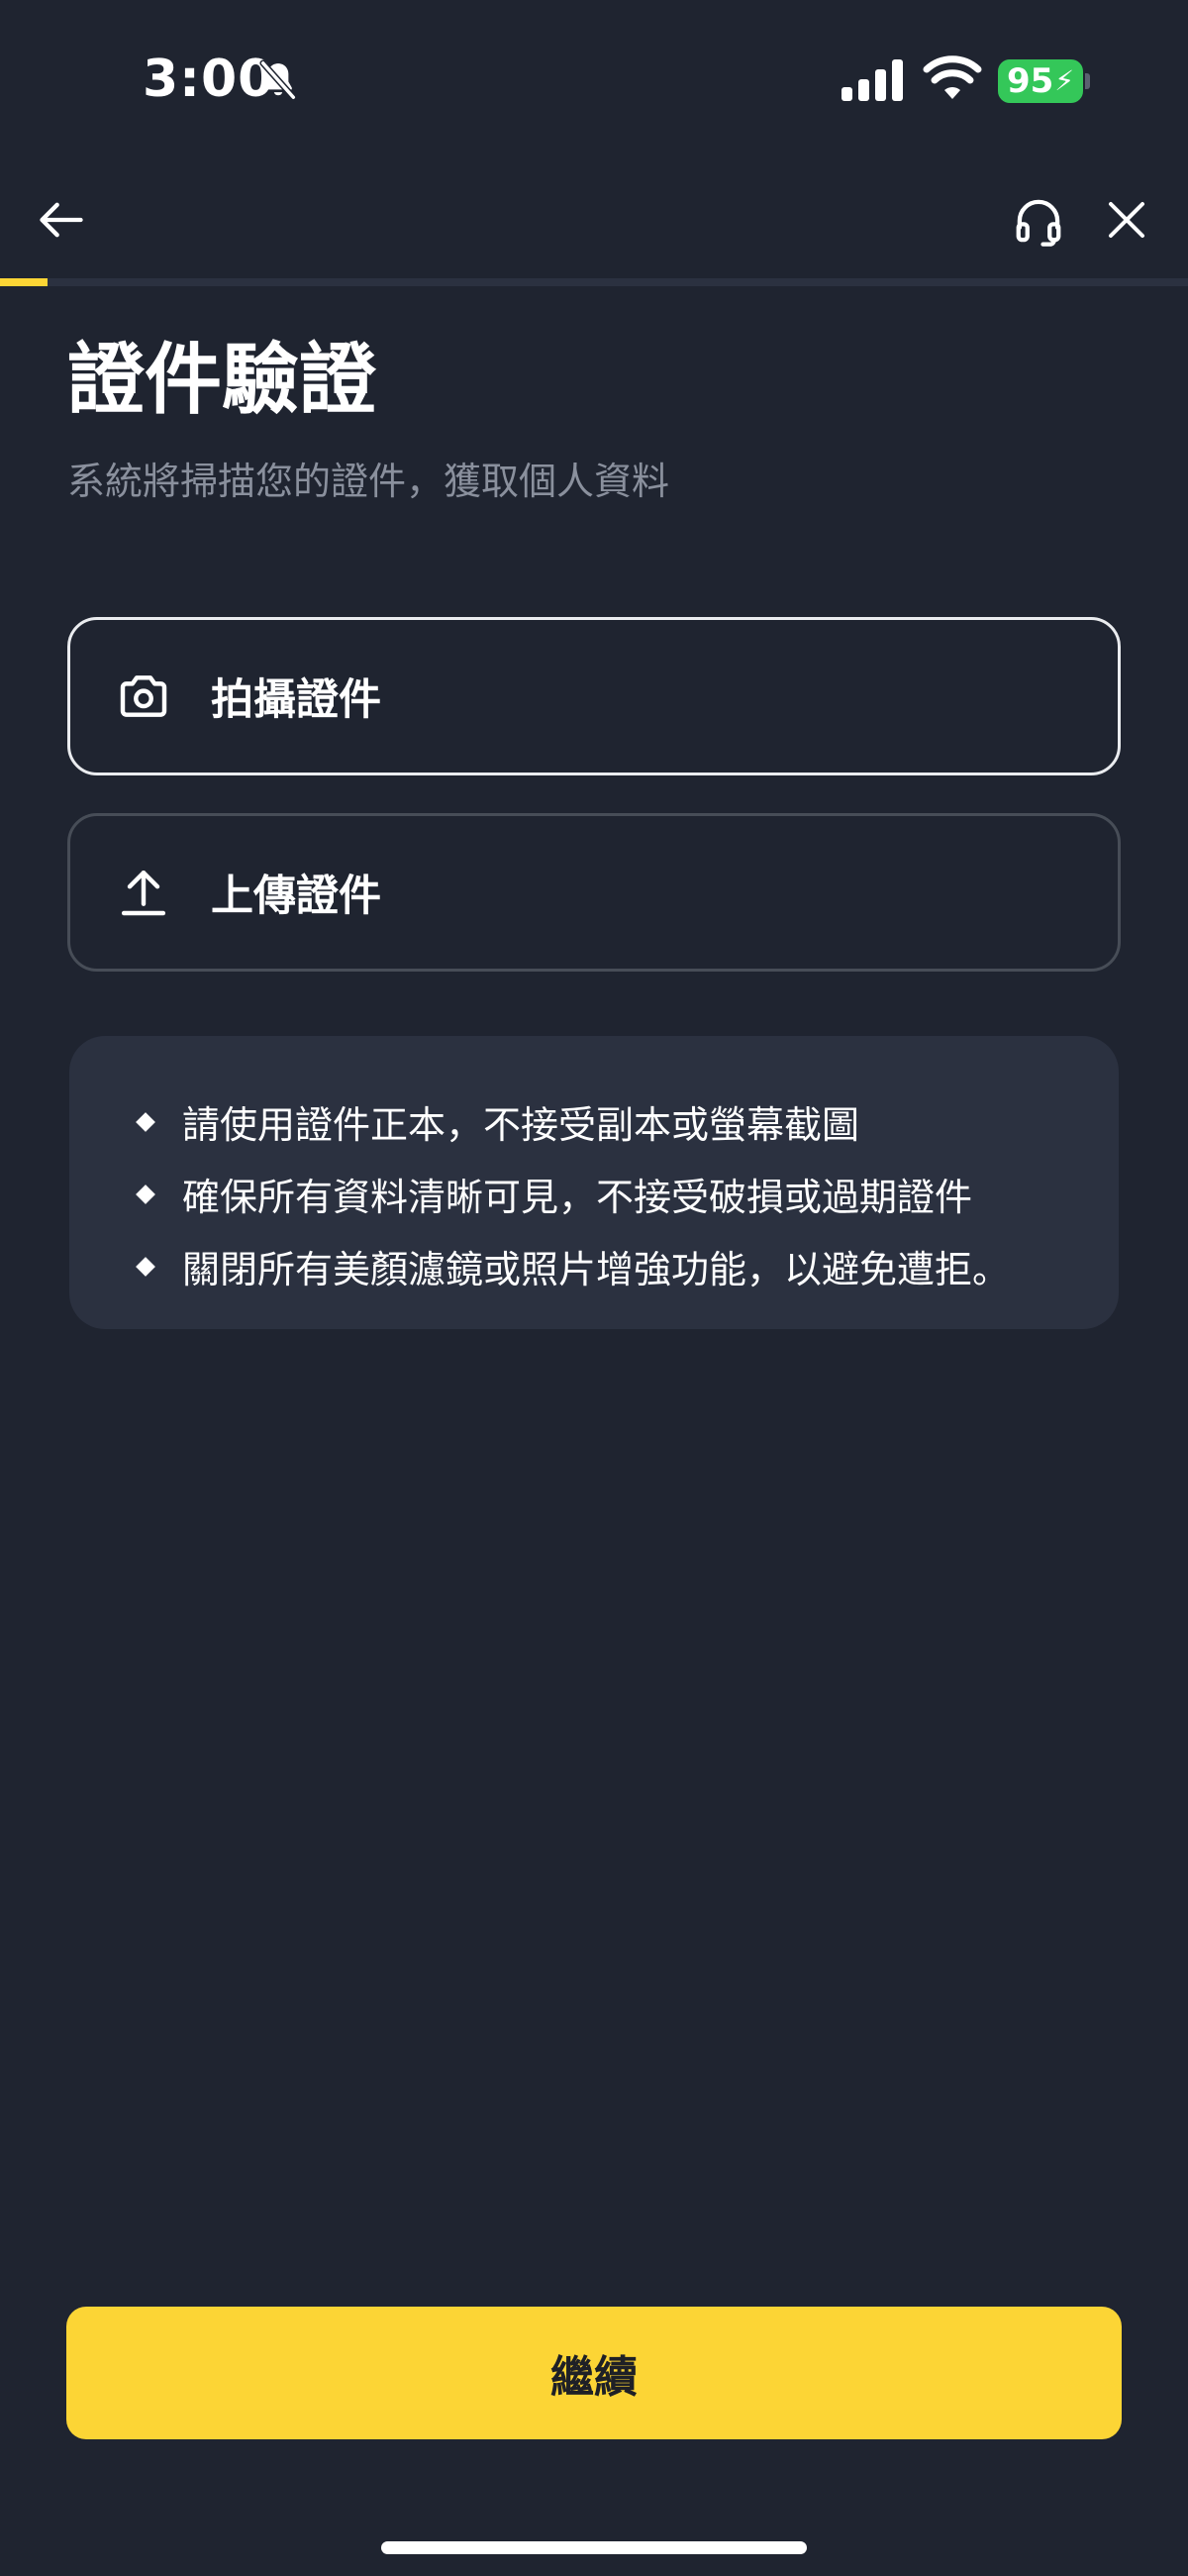 This screenshot has height=2576, width=1188. Describe the element at coordinates (596, 1269) in the screenshot. I see `tip-text: 關閉所有美顏濾鏡或照片增強功能，以避免遭拒。` at that location.